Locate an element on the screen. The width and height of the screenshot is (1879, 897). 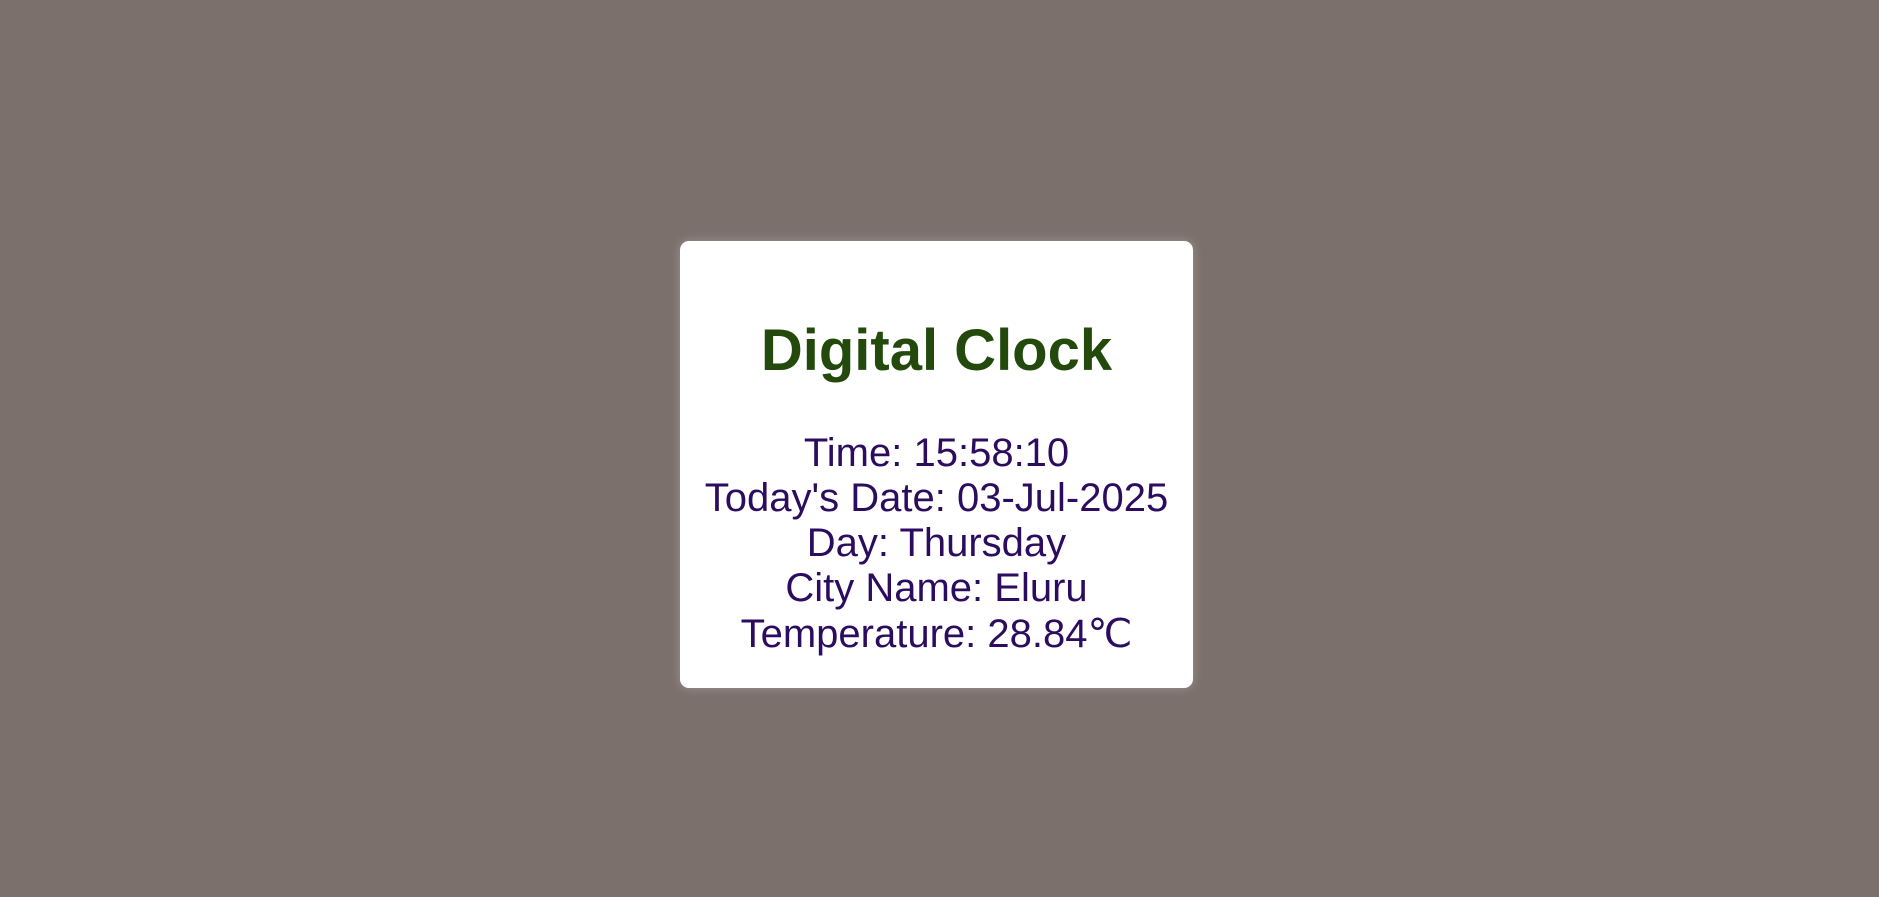
date-line: Today's Date: 03-Jul-2025 is located at coordinates (936, 498).